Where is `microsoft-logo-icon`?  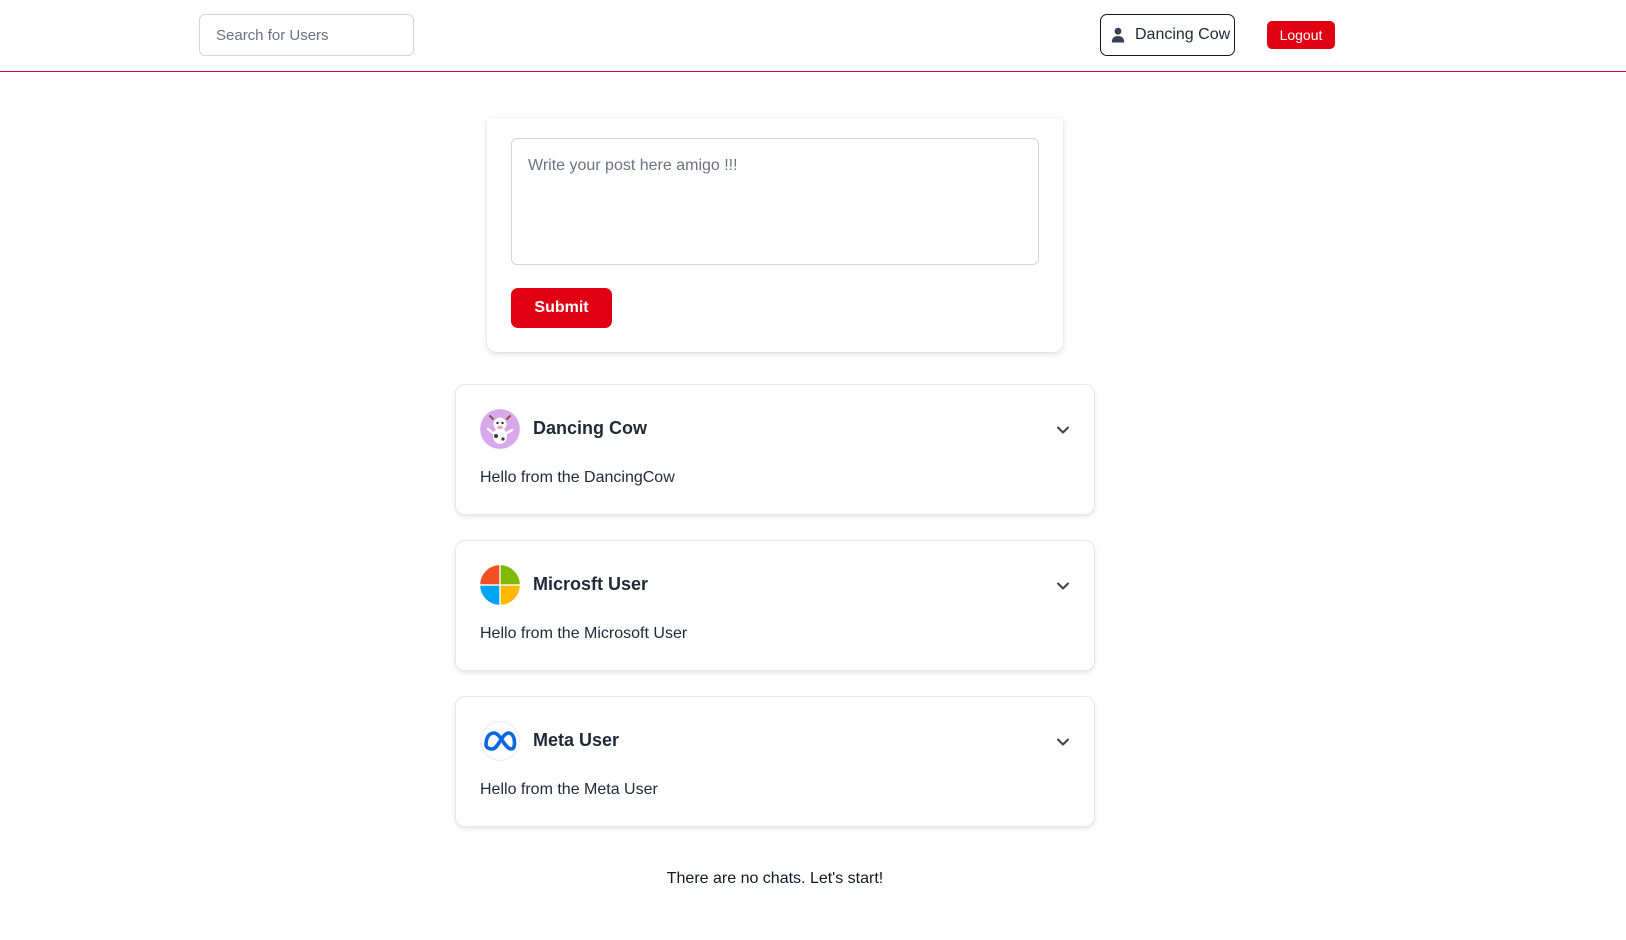
microsoft-logo-icon is located at coordinates (500, 585).